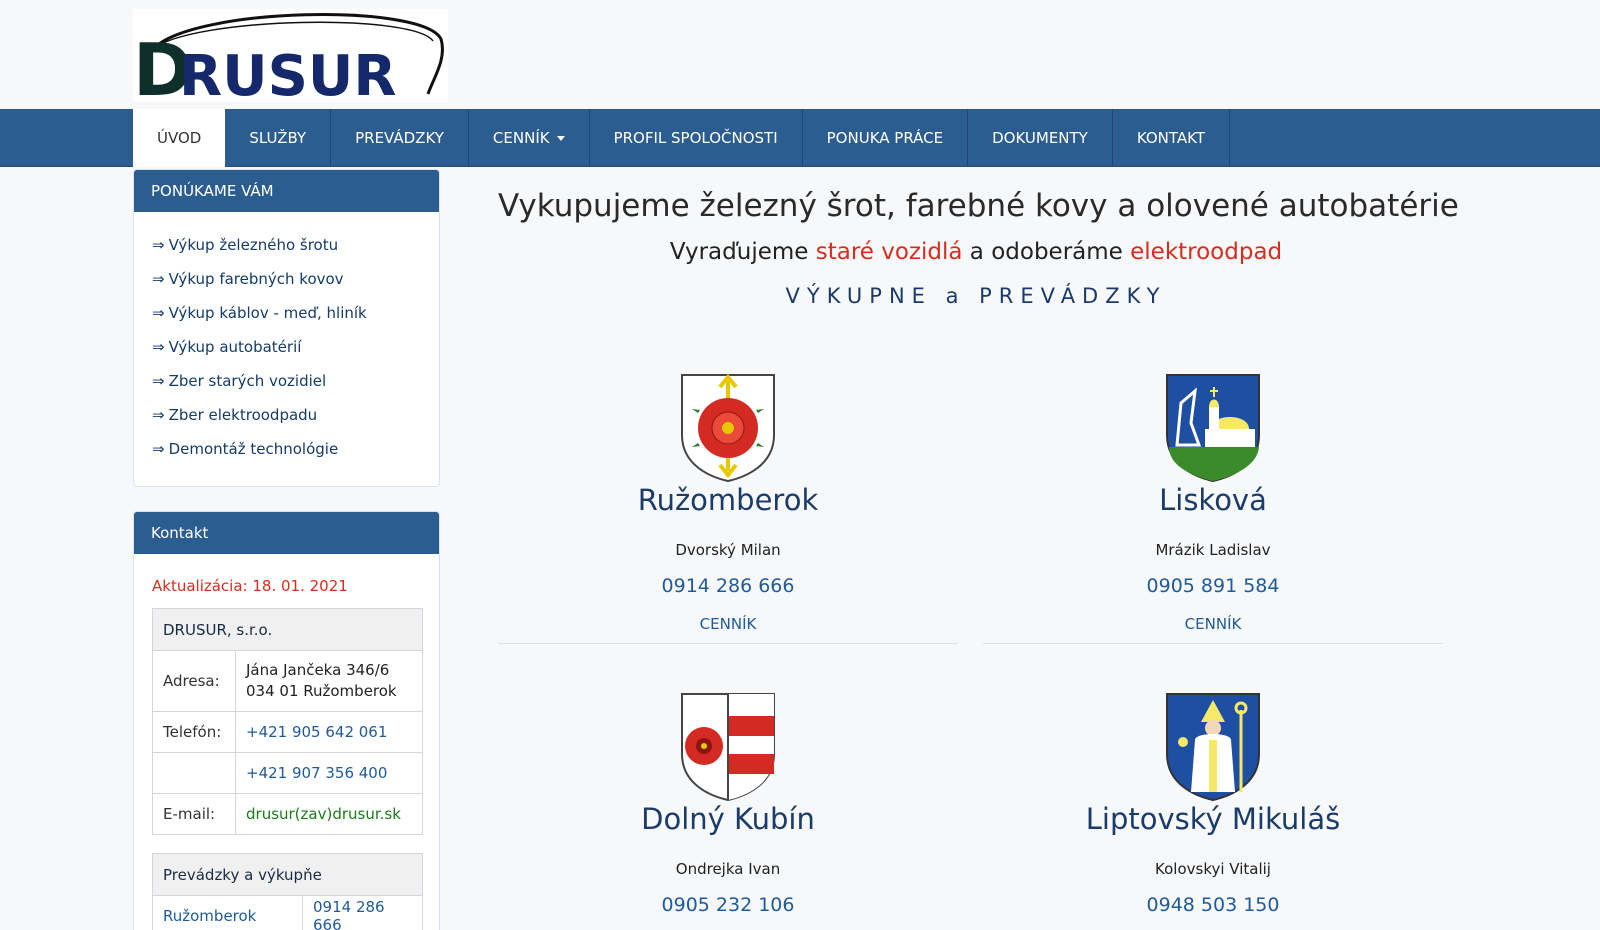 This screenshot has width=1600, height=930. I want to click on nav-dokumenty: DOKUMENTY, so click(1040, 138).